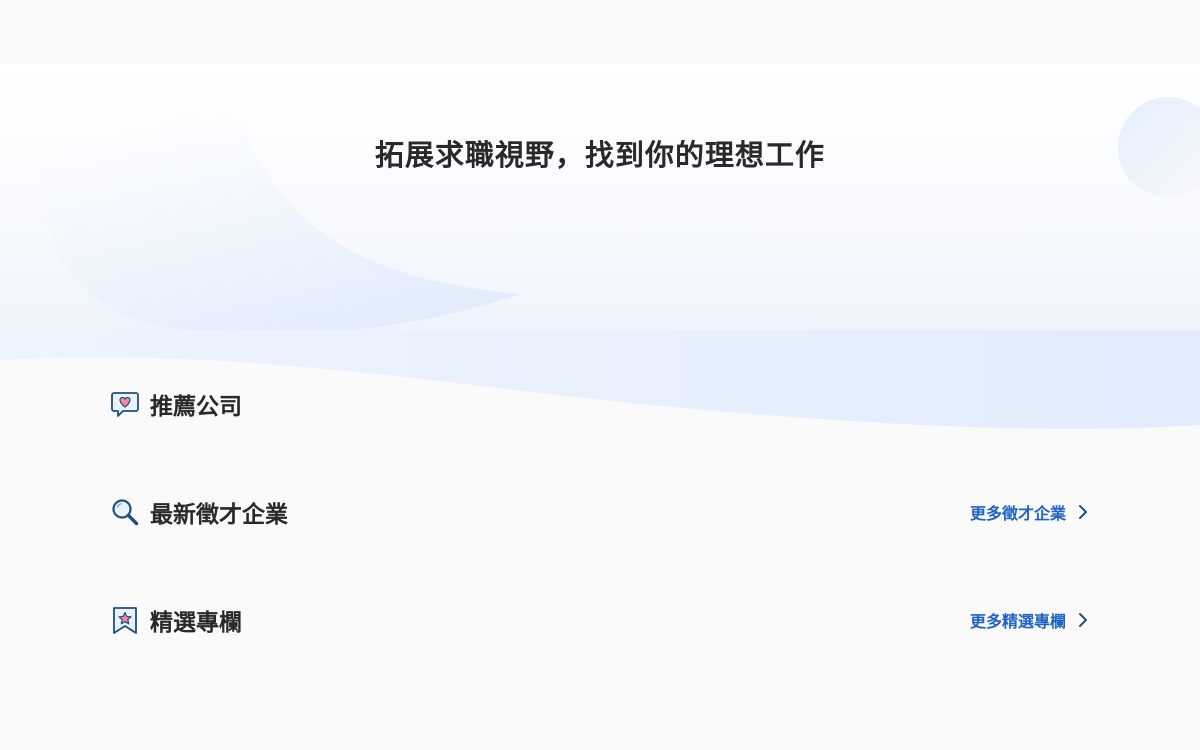 This screenshot has height=750, width=1200. Describe the element at coordinates (1017, 621) in the screenshot. I see `more-featured-columns-label: 更多精選專欄` at that location.